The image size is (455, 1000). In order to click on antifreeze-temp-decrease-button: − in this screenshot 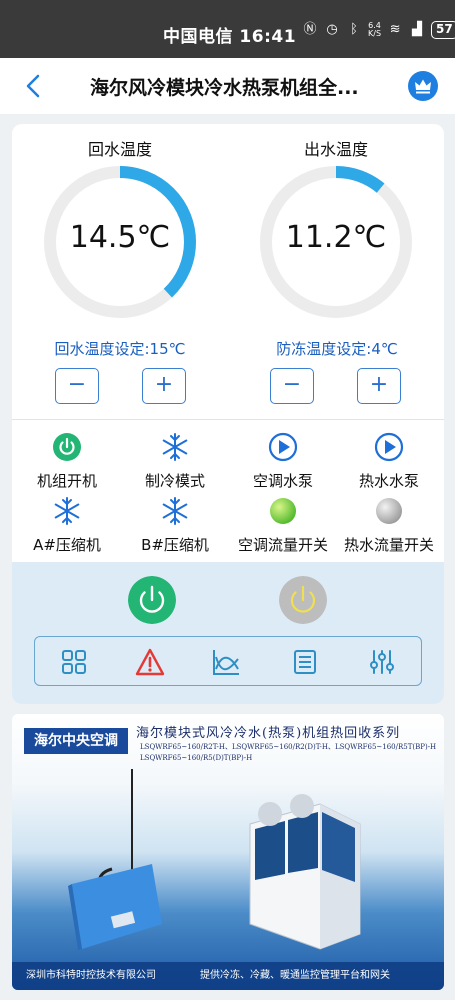, I will do `click(292, 386)`.